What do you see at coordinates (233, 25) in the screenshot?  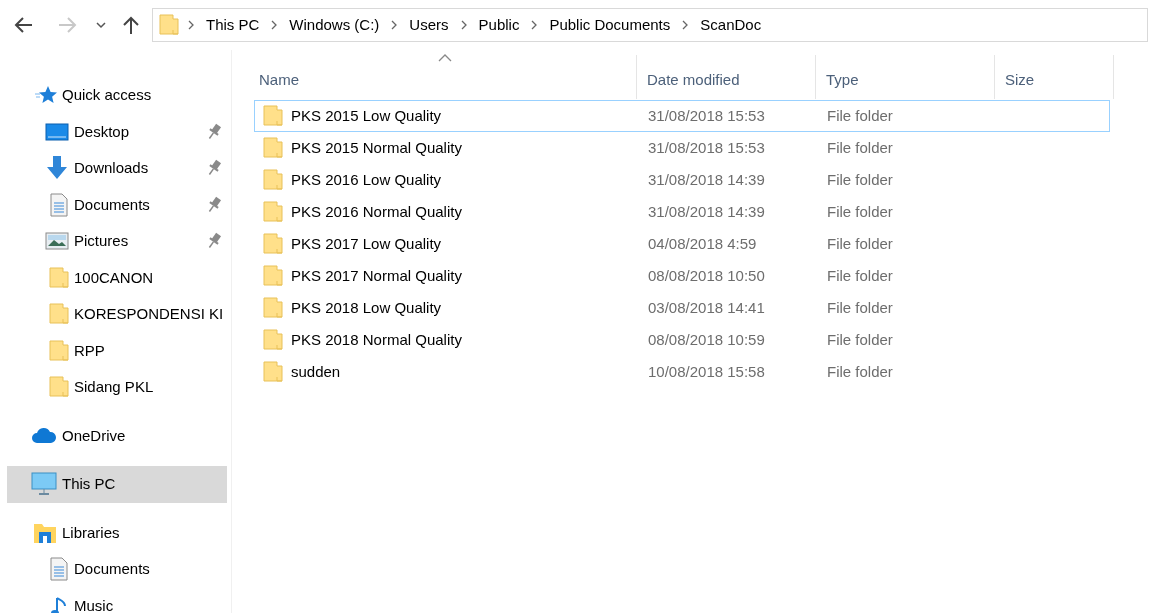 I see `breadcrumb-link: This PC` at bounding box center [233, 25].